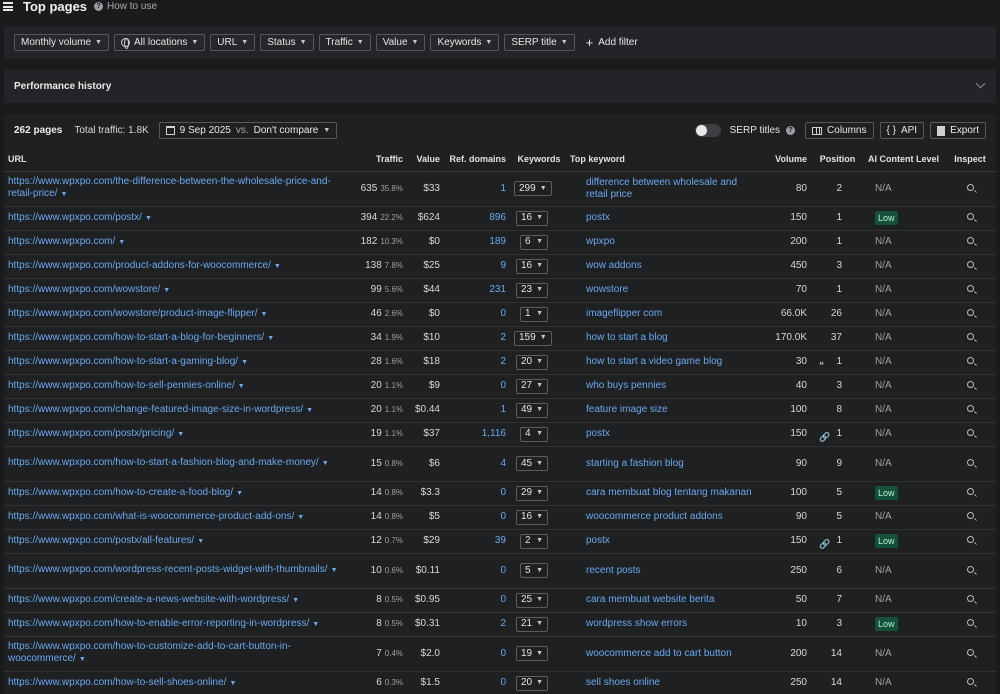 The image size is (1000, 694). I want to click on top-keyword-link: recent posts, so click(665, 571).